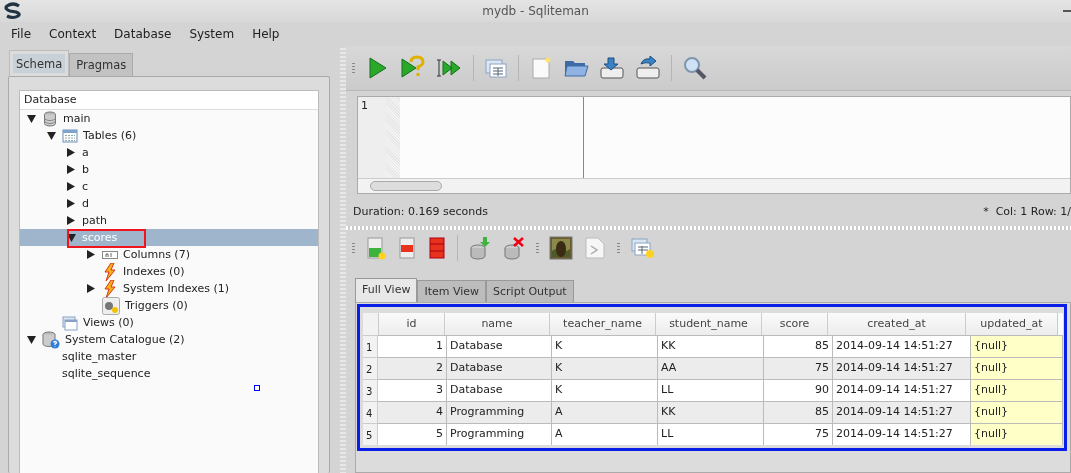  What do you see at coordinates (370, 346) in the screenshot?
I see `row-header: 1` at bounding box center [370, 346].